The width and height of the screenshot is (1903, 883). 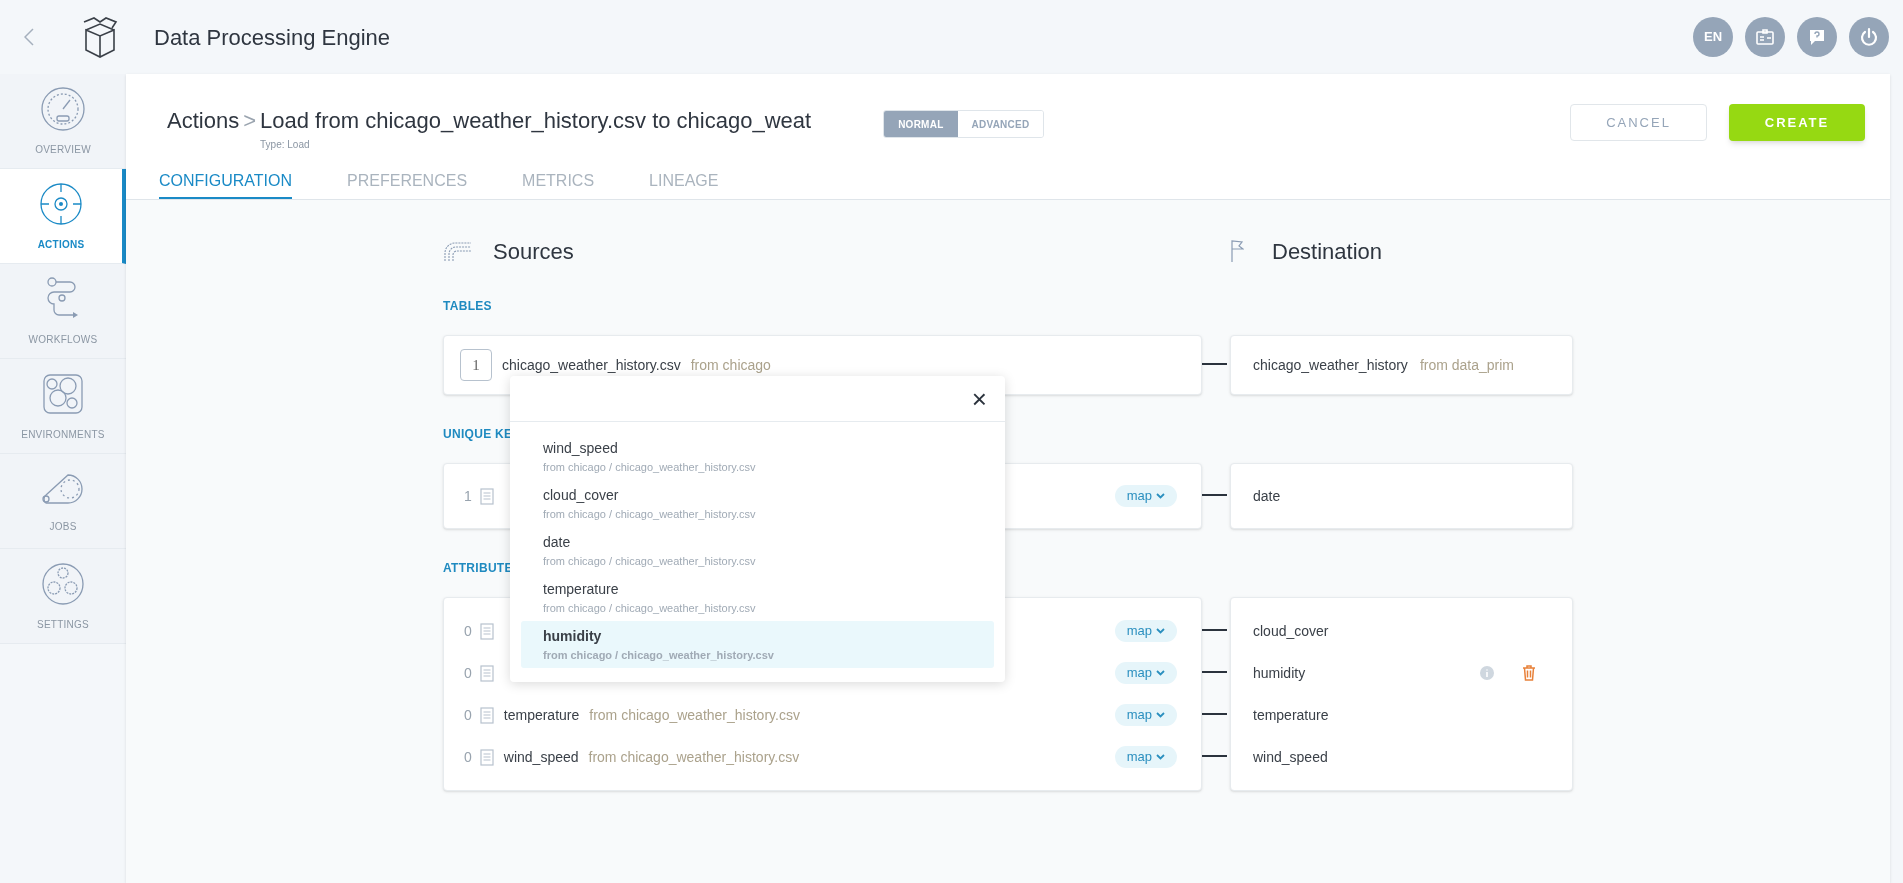 I want to click on app-title: Data Processing Engine, so click(x=272, y=37).